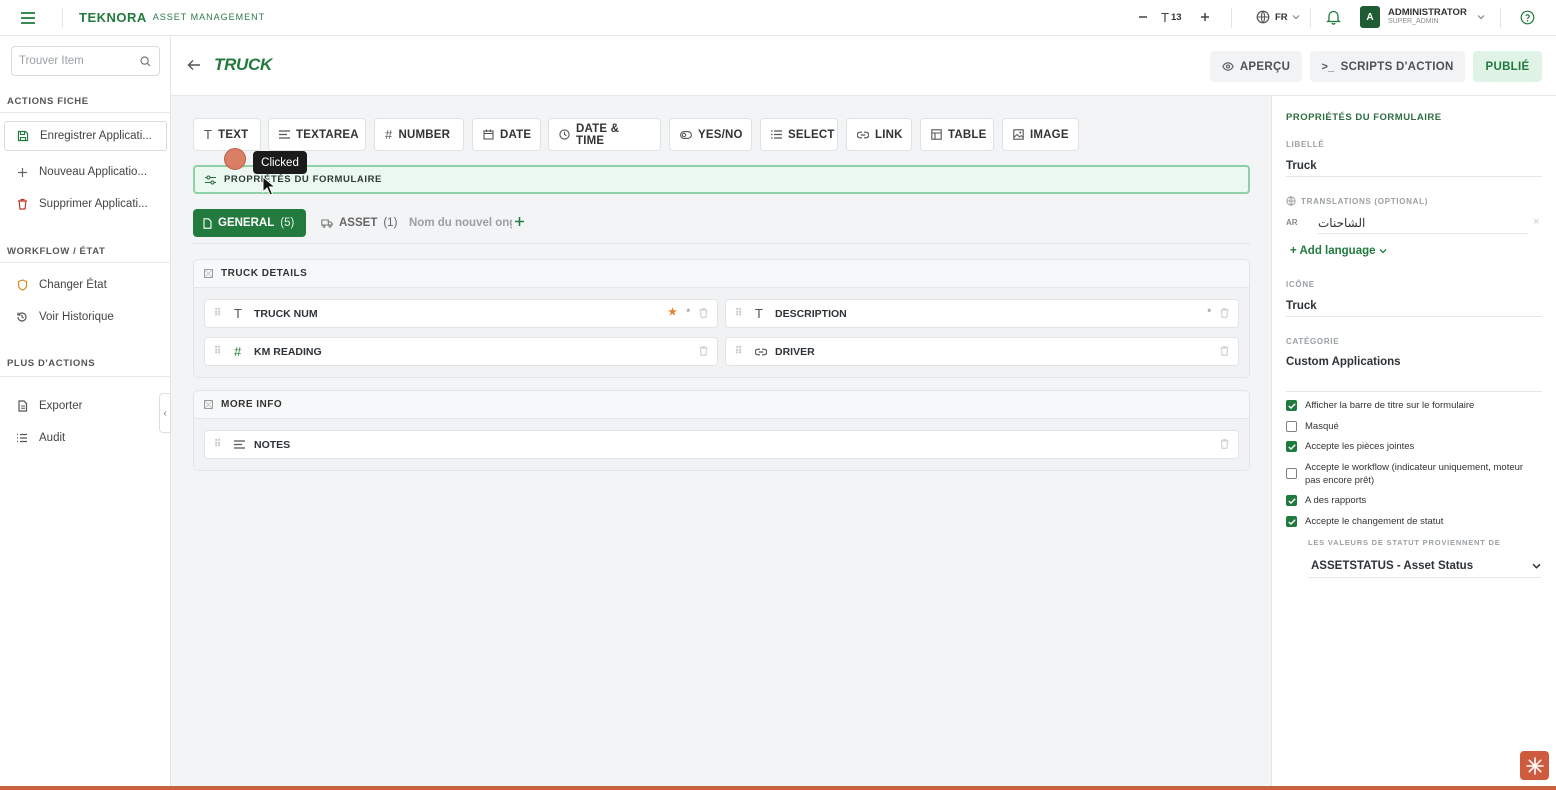 The width and height of the screenshot is (1556, 790). Describe the element at coordinates (280, 162) in the screenshot. I see `clicked-tooltip: Clicked` at that location.